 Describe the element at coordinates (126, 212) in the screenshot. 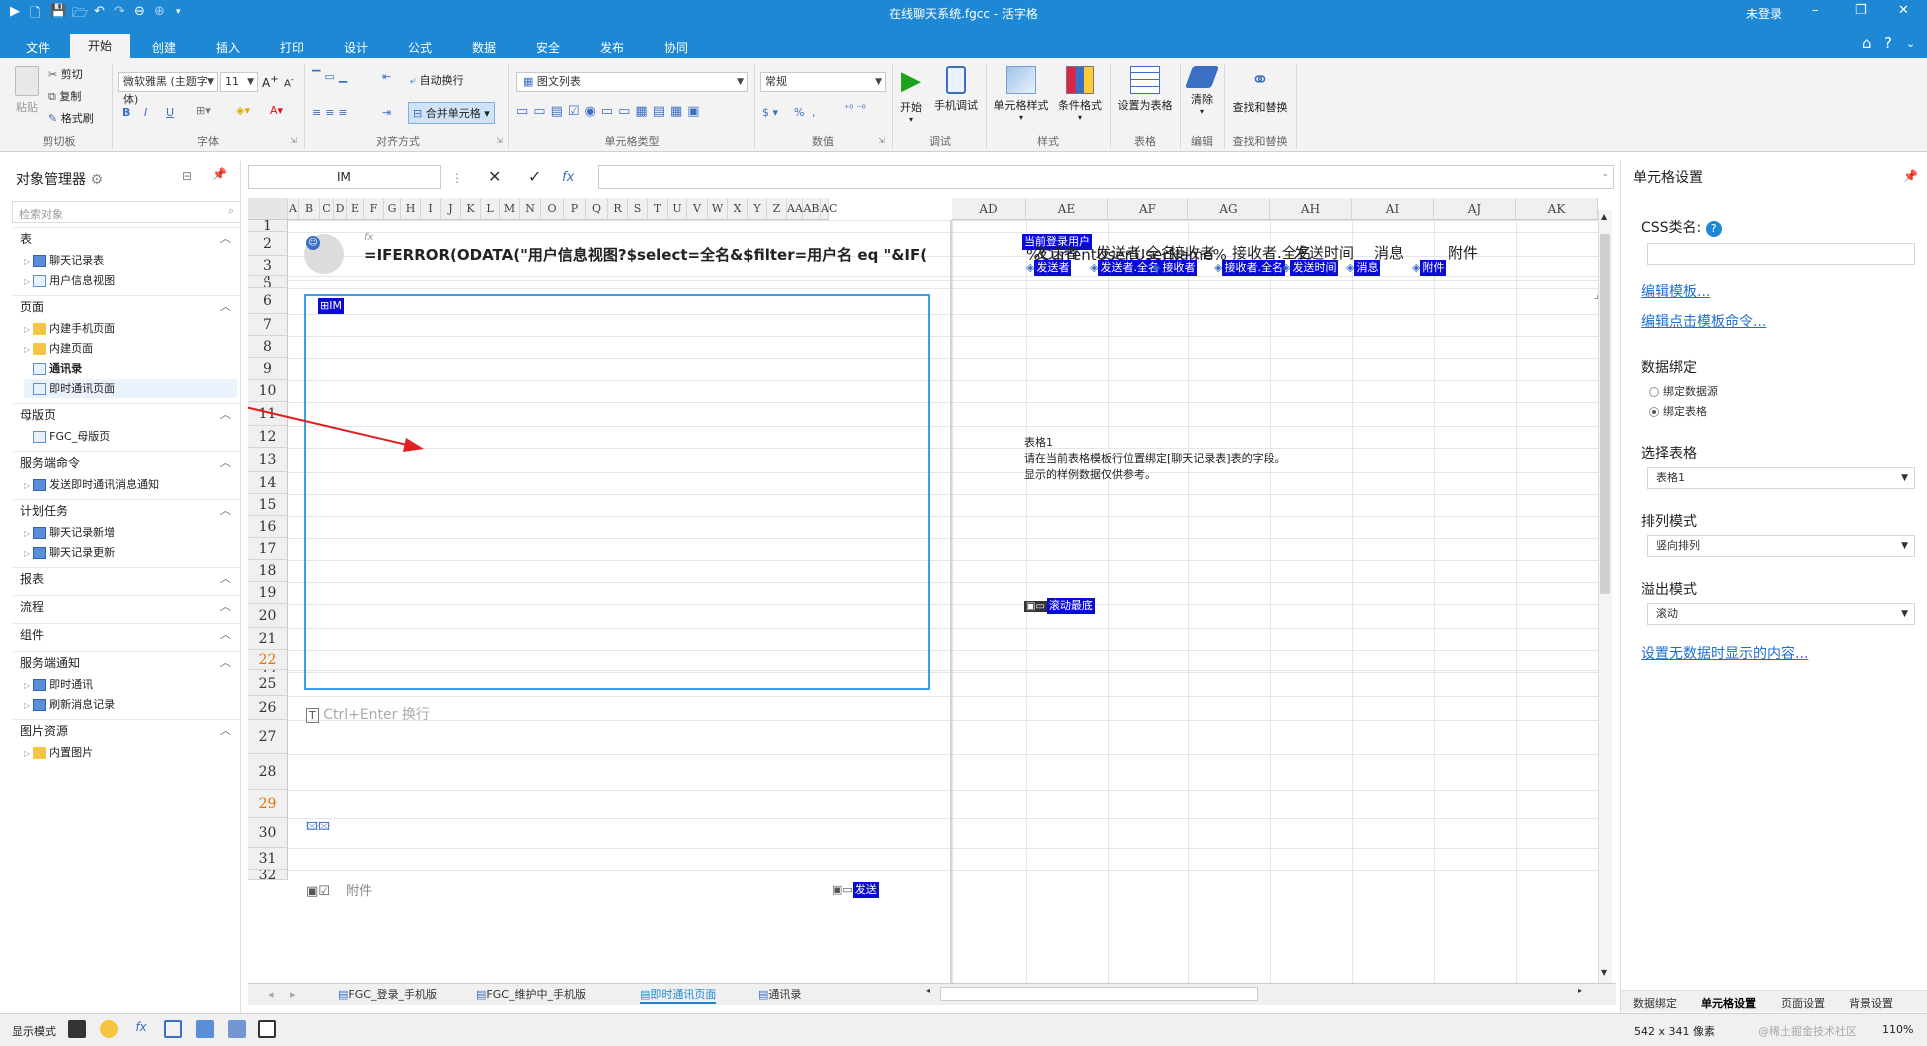

I see `object-search-input: 检索对象 ⌕` at that location.